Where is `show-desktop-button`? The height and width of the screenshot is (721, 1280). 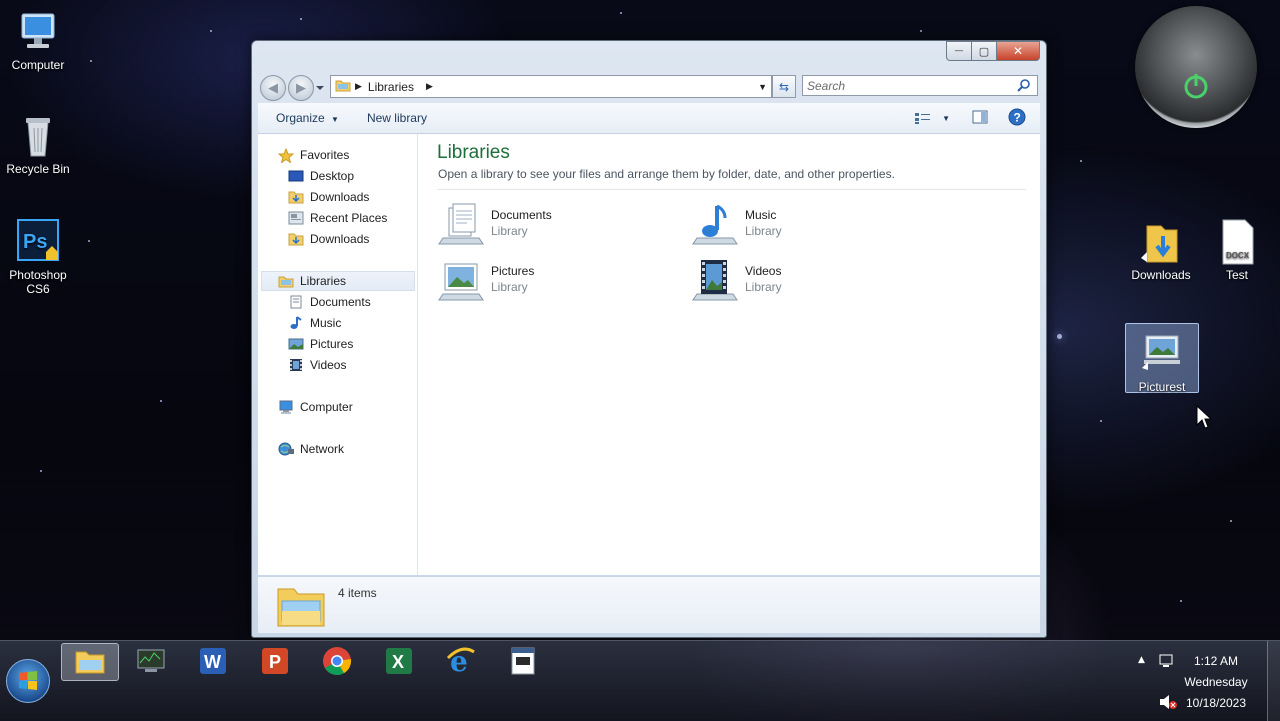 show-desktop-button is located at coordinates (1273, 681).